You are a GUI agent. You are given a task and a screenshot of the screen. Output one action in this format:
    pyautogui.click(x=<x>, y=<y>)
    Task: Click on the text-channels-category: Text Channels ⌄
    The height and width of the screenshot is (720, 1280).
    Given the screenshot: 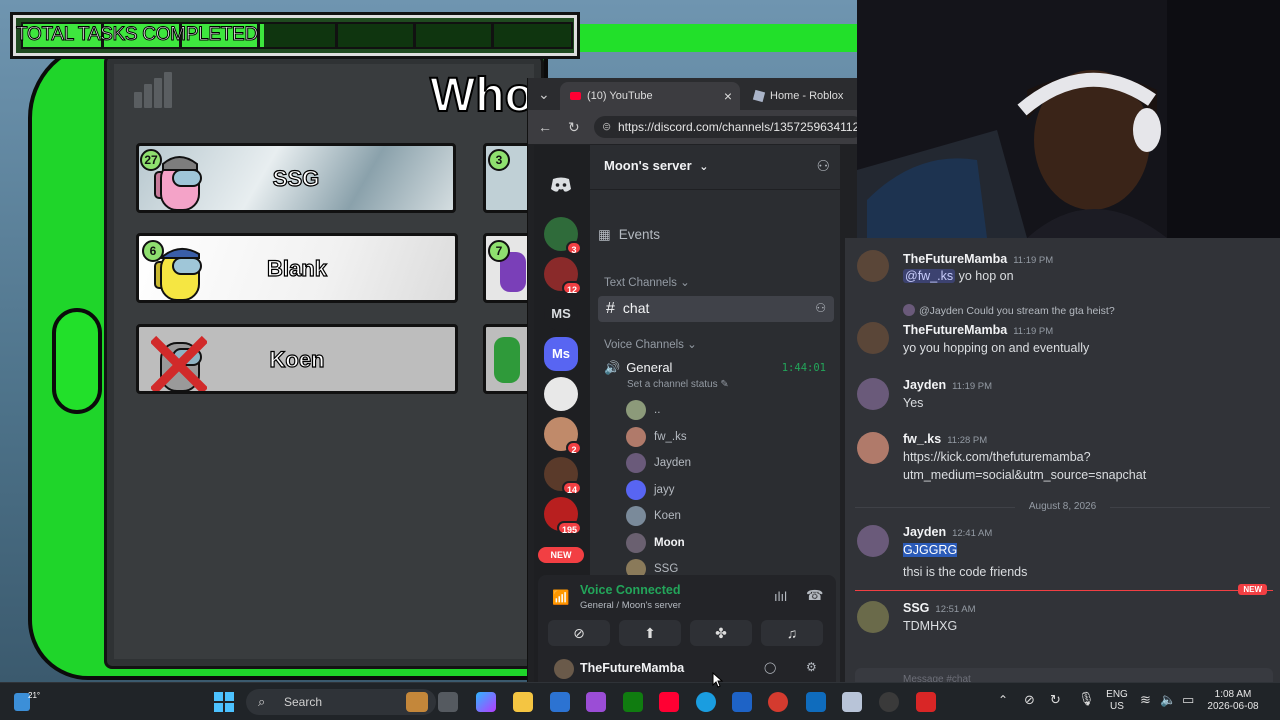 What is the action you would take?
    pyautogui.click(x=722, y=282)
    